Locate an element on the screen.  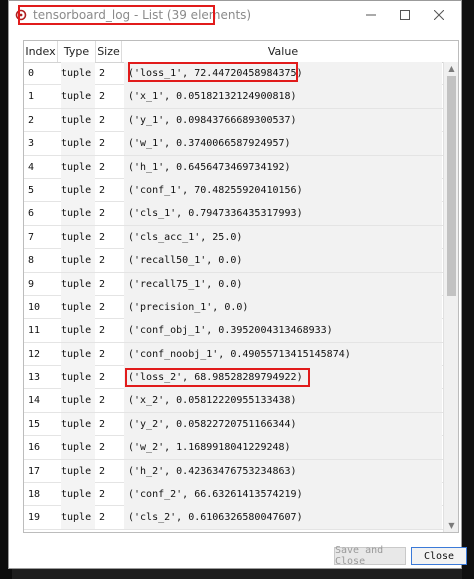
row-index: 18 is located at coordinates (34, 495).